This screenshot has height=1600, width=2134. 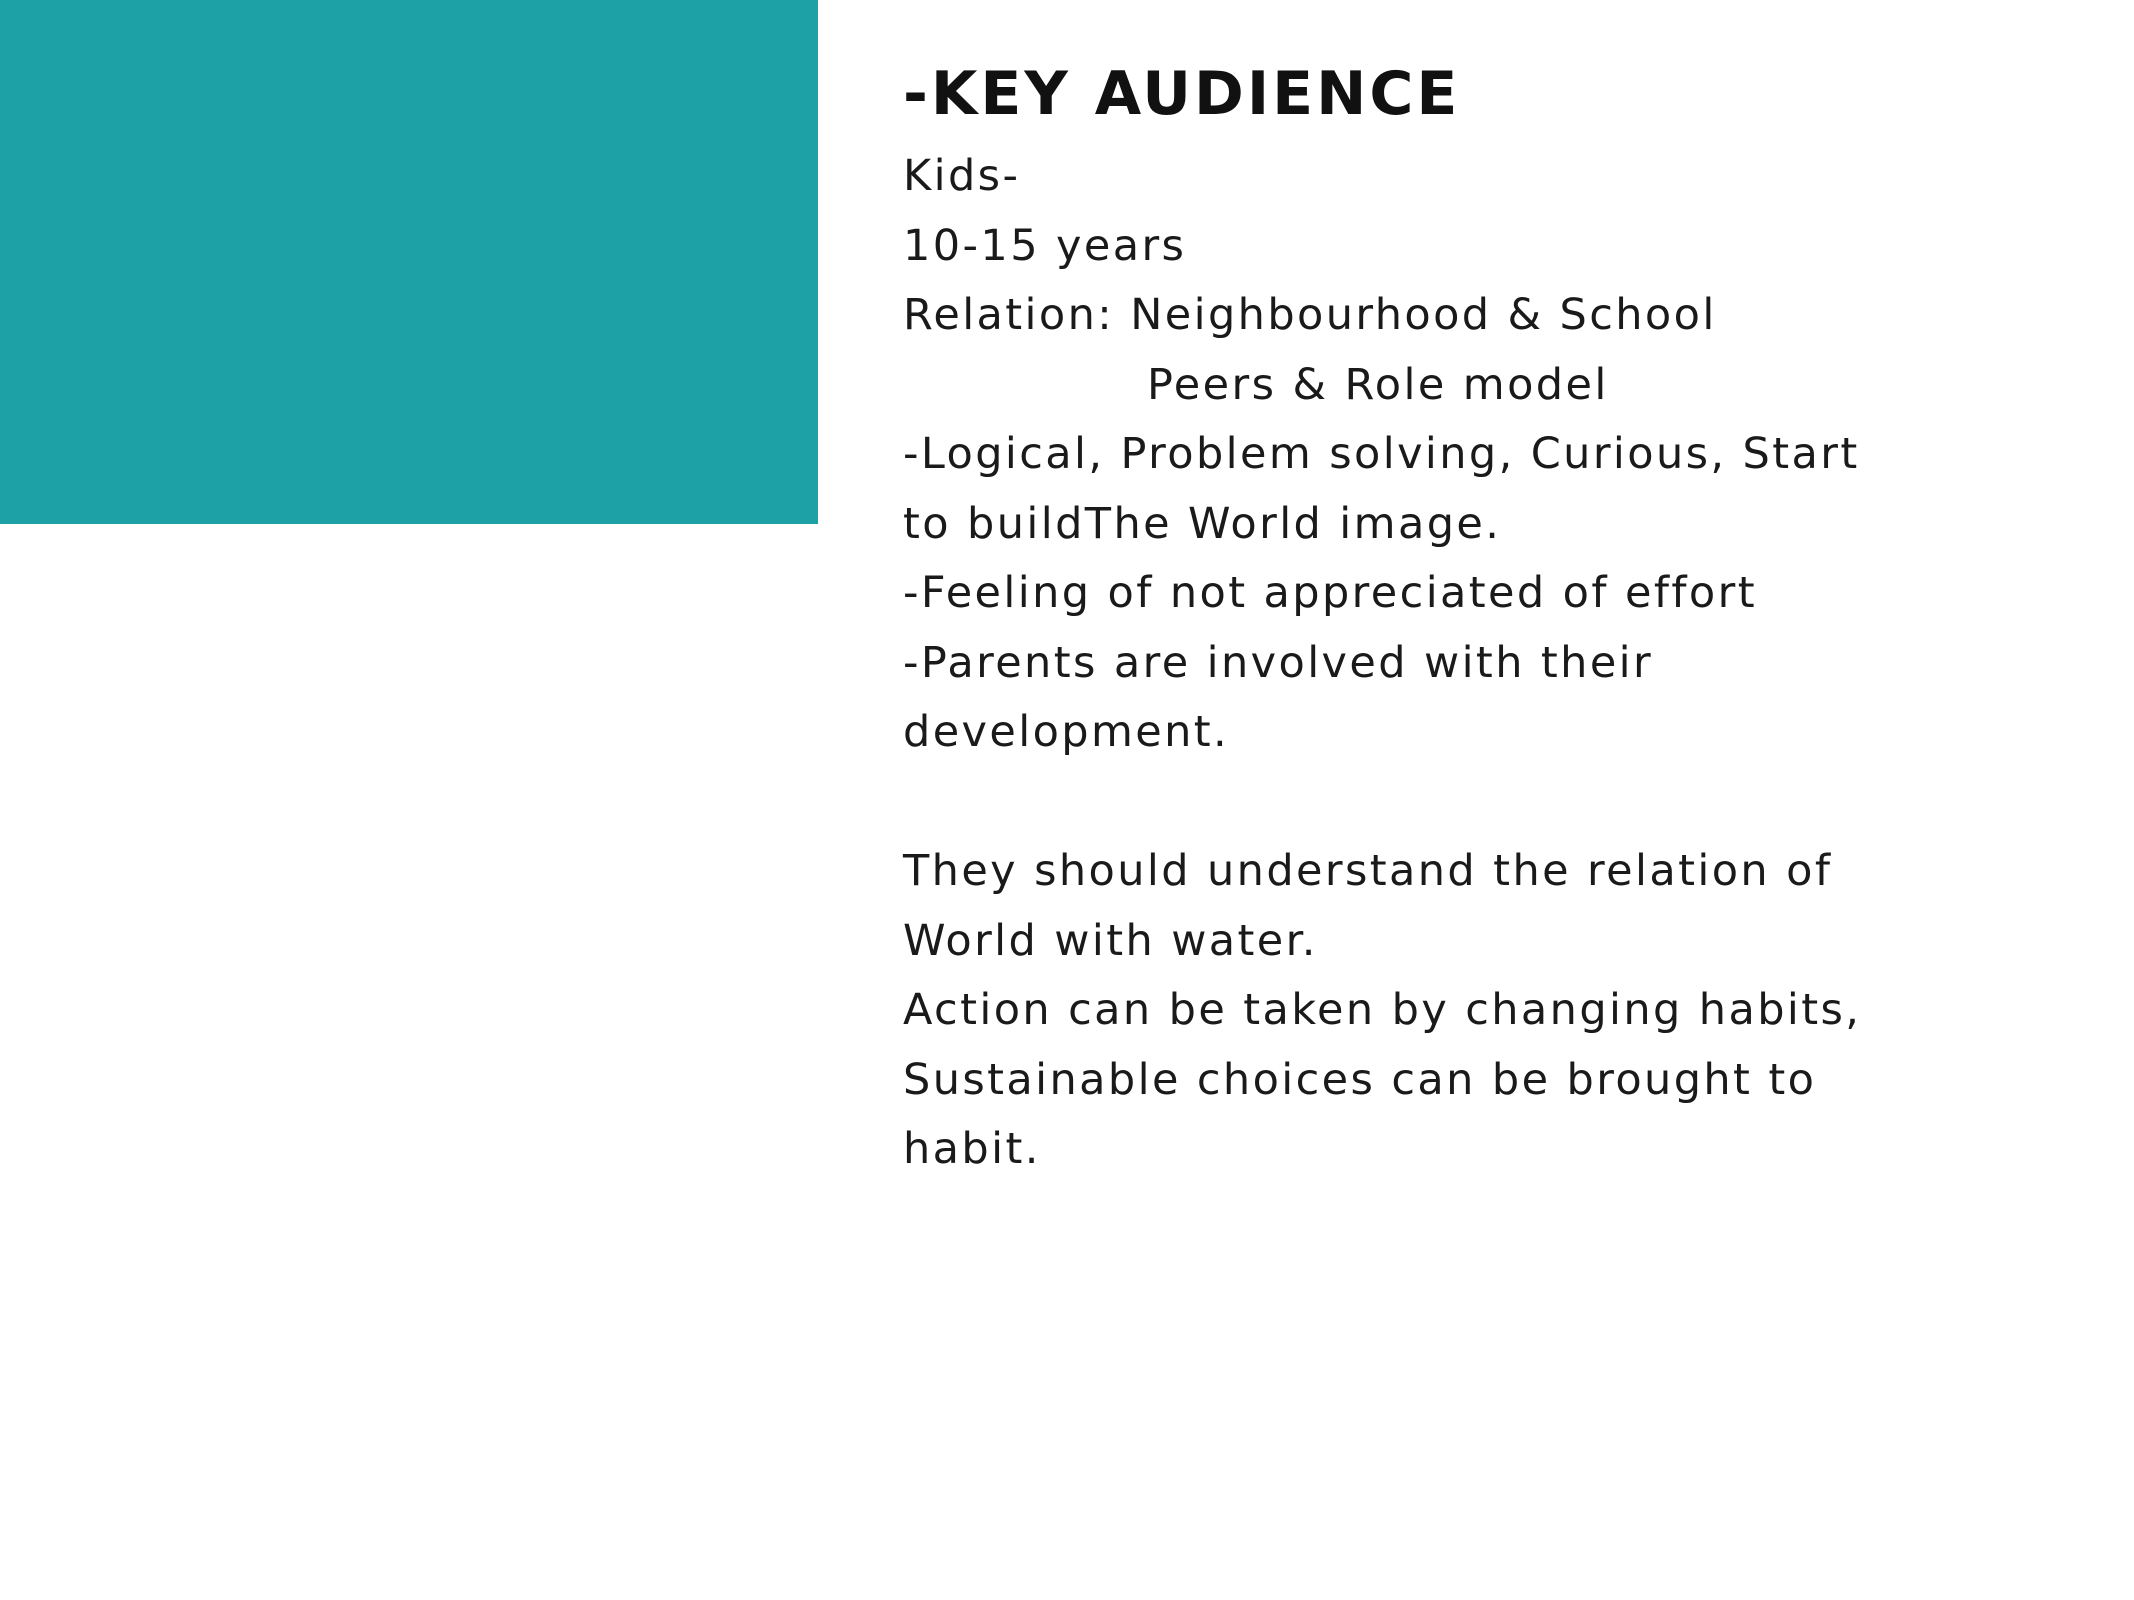 I want to click on body-line-parents: -Parents are involved with their, so click(x=1278, y=662).